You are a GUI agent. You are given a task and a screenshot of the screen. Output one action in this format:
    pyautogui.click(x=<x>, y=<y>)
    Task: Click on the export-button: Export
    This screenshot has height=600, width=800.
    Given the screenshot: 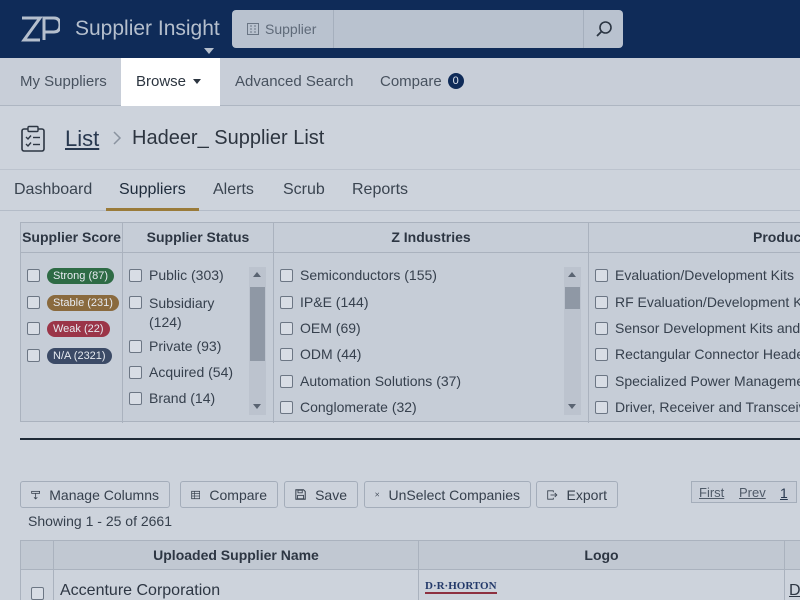 What is the action you would take?
    pyautogui.click(x=577, y=494)
    